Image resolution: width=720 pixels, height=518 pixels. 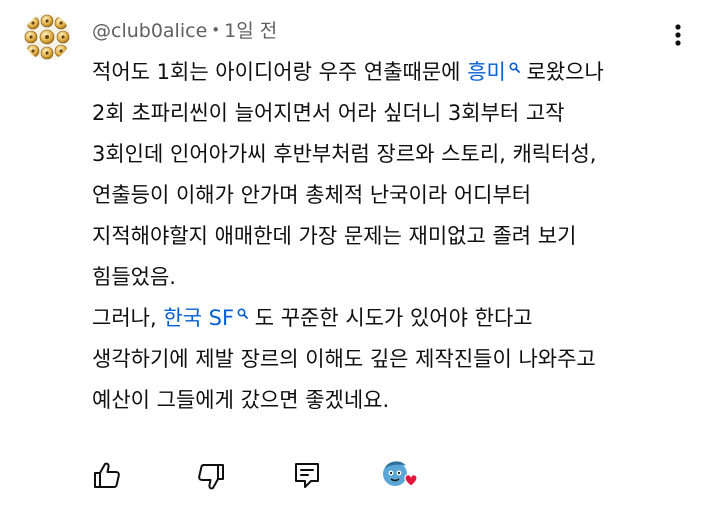 I want to click on comment-text-segment: 2회 초파리씬이 늘어지면서 어라 싶더니 3회부터 고작, so click(x=328, y=113).